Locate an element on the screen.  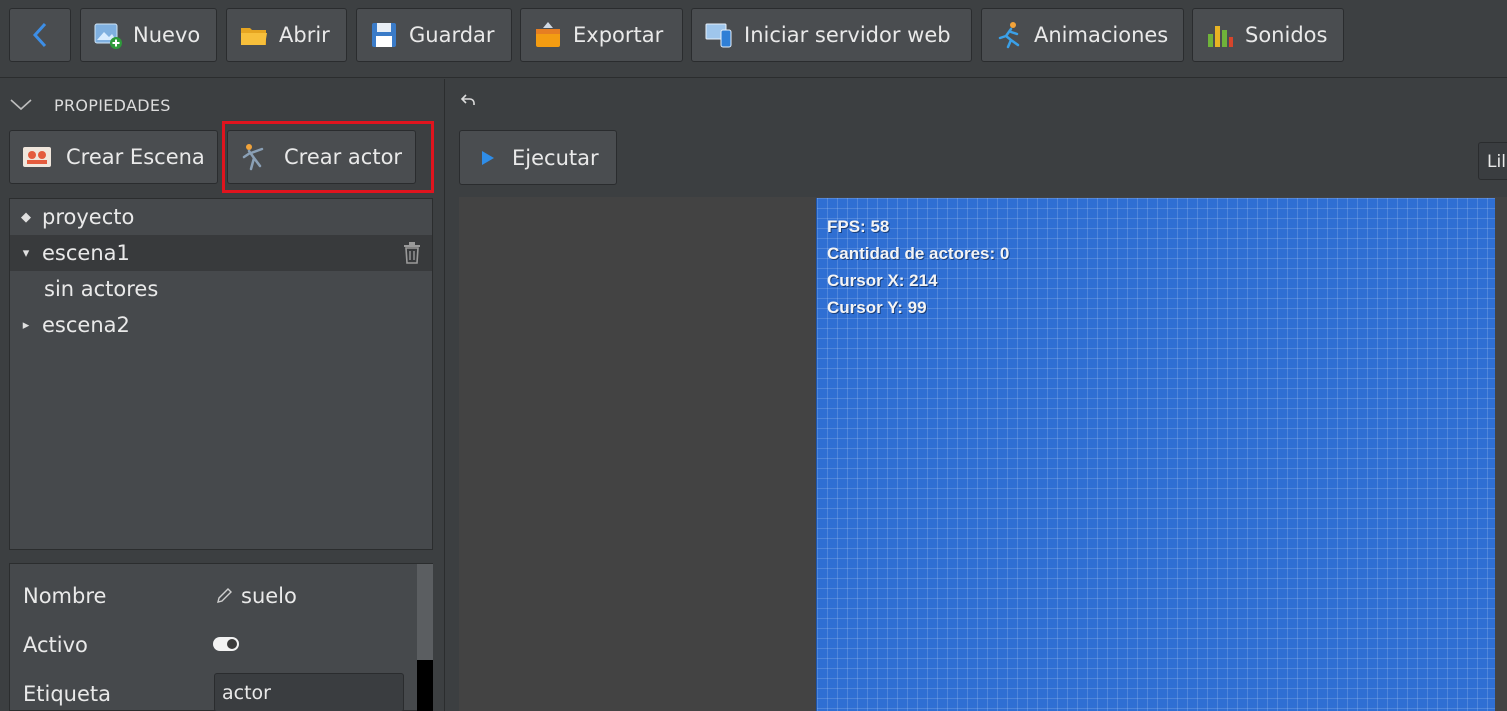
run-button-label: Ejecutar is located at coordinates (555, 157).